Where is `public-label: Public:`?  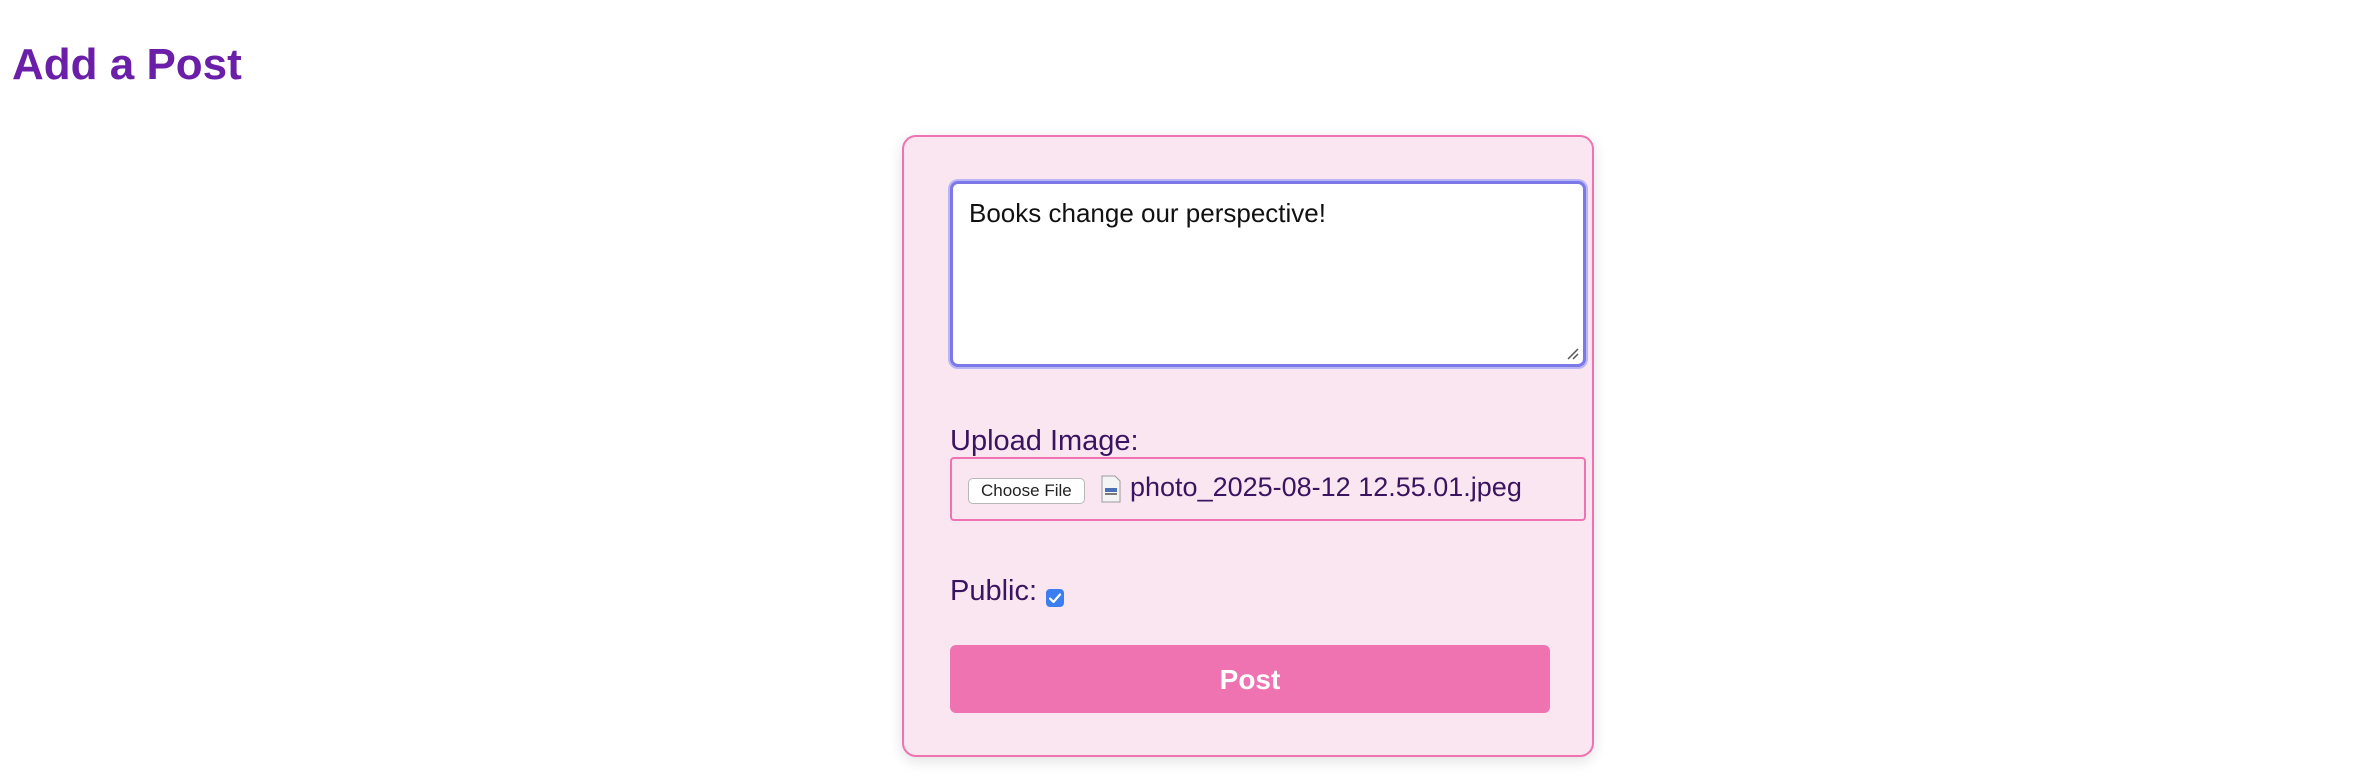
public-label: Public: is located at coordinates (994, 591).